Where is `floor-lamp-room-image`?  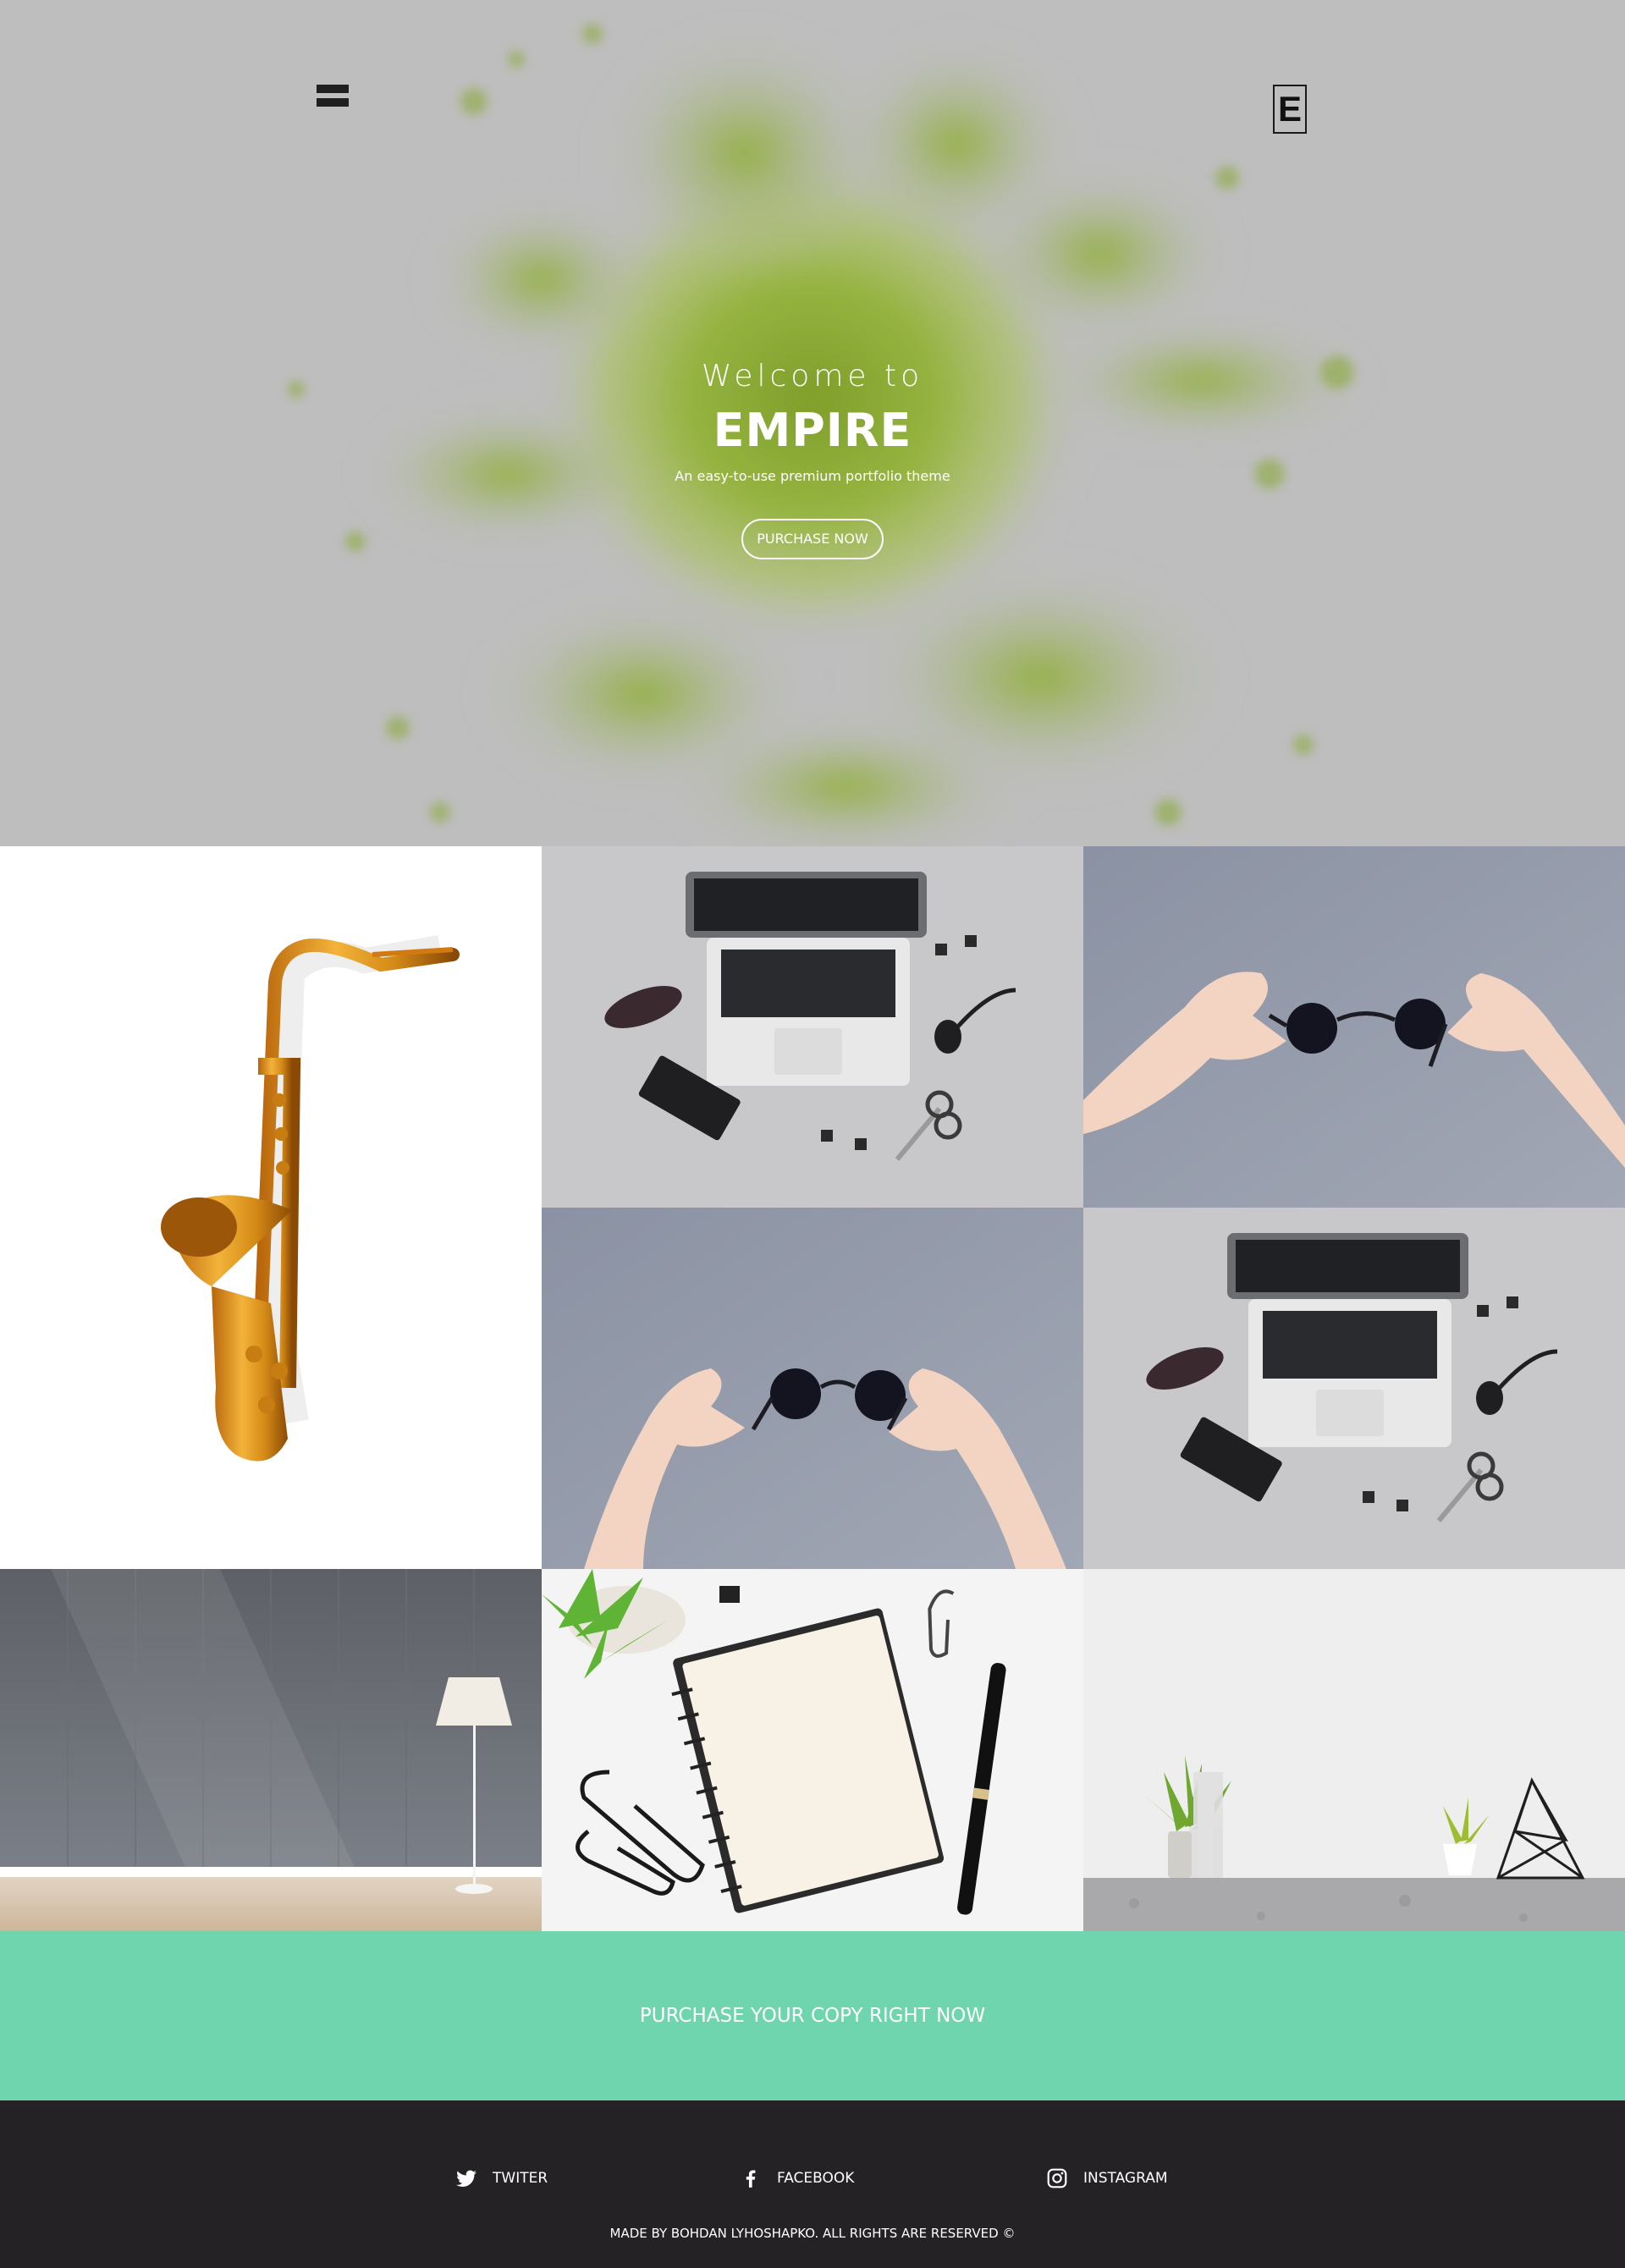
floor-lamp-room-image is located at coordinates (271, 1750).